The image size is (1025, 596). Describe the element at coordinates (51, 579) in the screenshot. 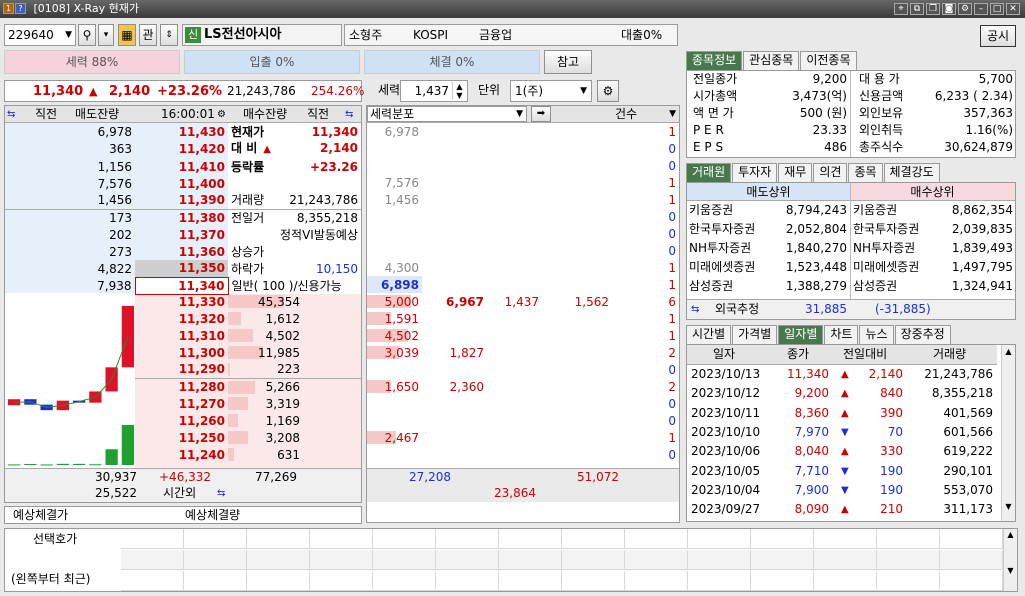

I see `recent-order-label: (왼쪽부터 최근)` at that location.